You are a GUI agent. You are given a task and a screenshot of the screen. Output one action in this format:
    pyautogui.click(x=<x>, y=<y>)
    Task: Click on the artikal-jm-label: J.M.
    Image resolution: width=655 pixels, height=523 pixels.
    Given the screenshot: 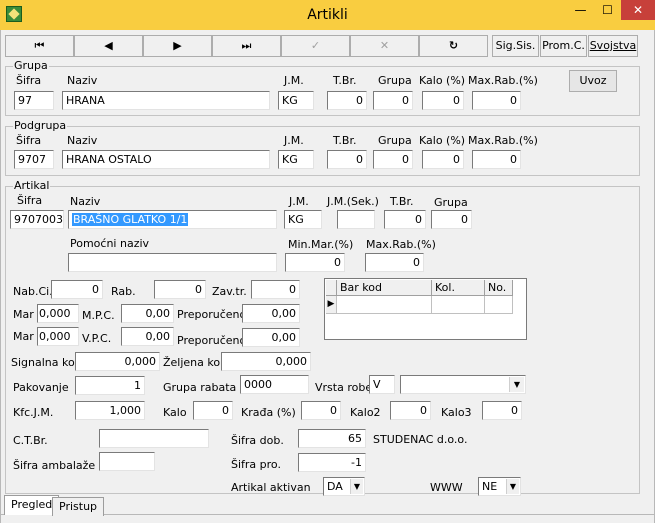 What is the action you would take?
    pyautogui.click(x=299, y=201)
    